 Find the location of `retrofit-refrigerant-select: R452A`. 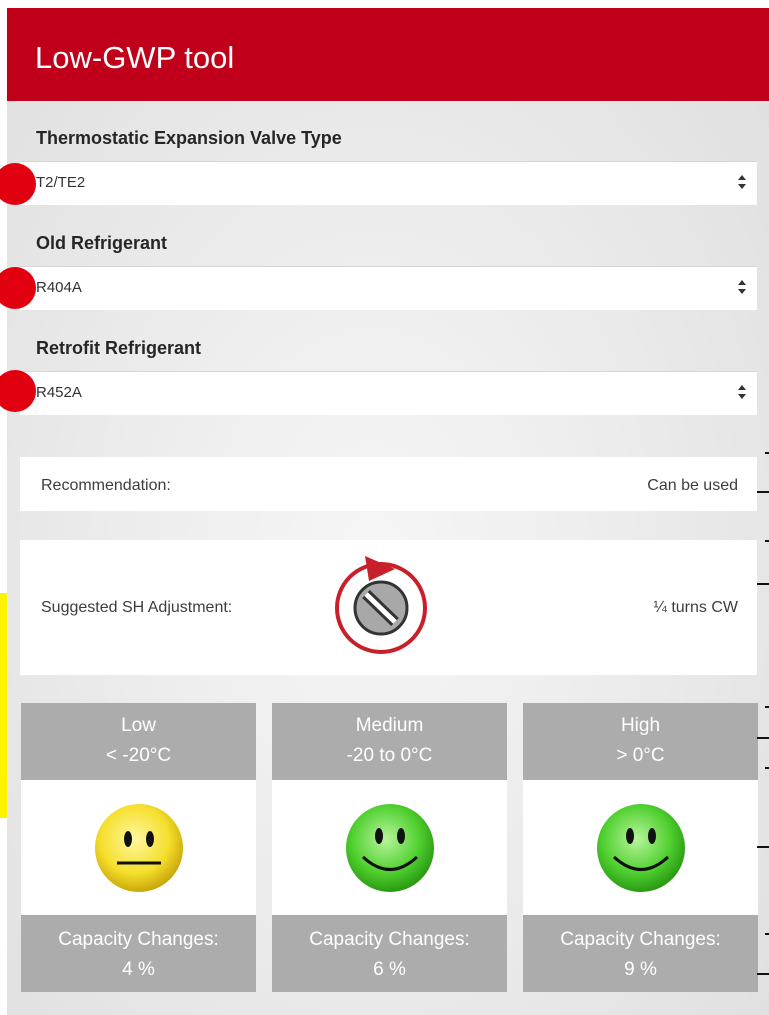

retrofit-refrigerant-select: R452A is located at coordinates (378, 392).